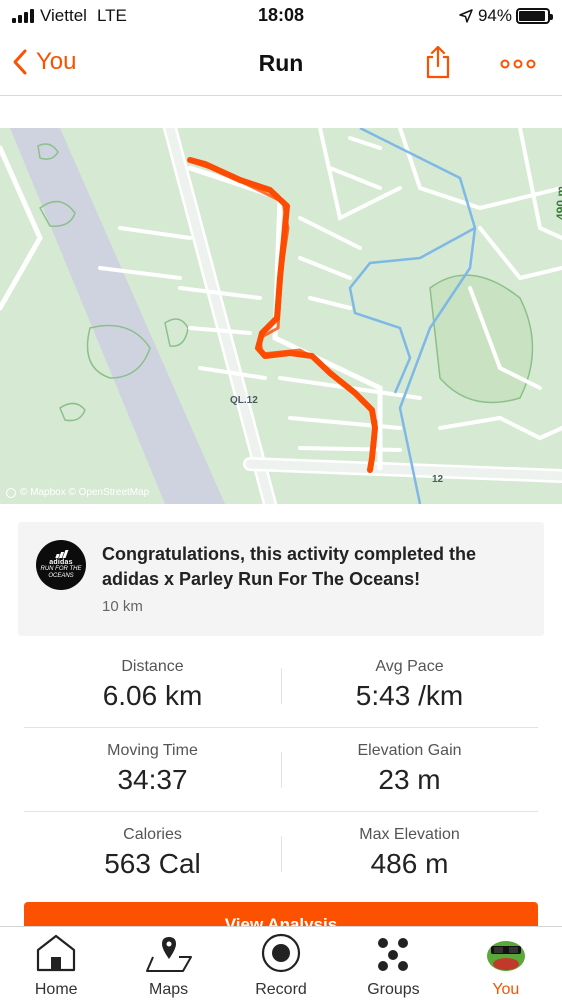 The height and width of the screenshot is (1000, 562). I want to click on battery-percent: 94%, so click(494, 15).